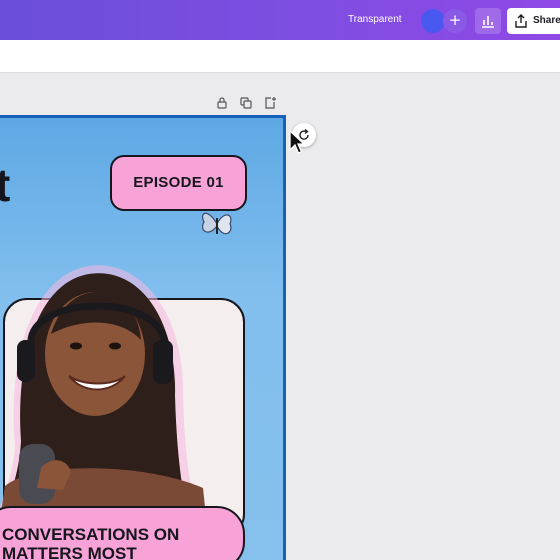  I want to click on share-label: Share, so click(546, 20).